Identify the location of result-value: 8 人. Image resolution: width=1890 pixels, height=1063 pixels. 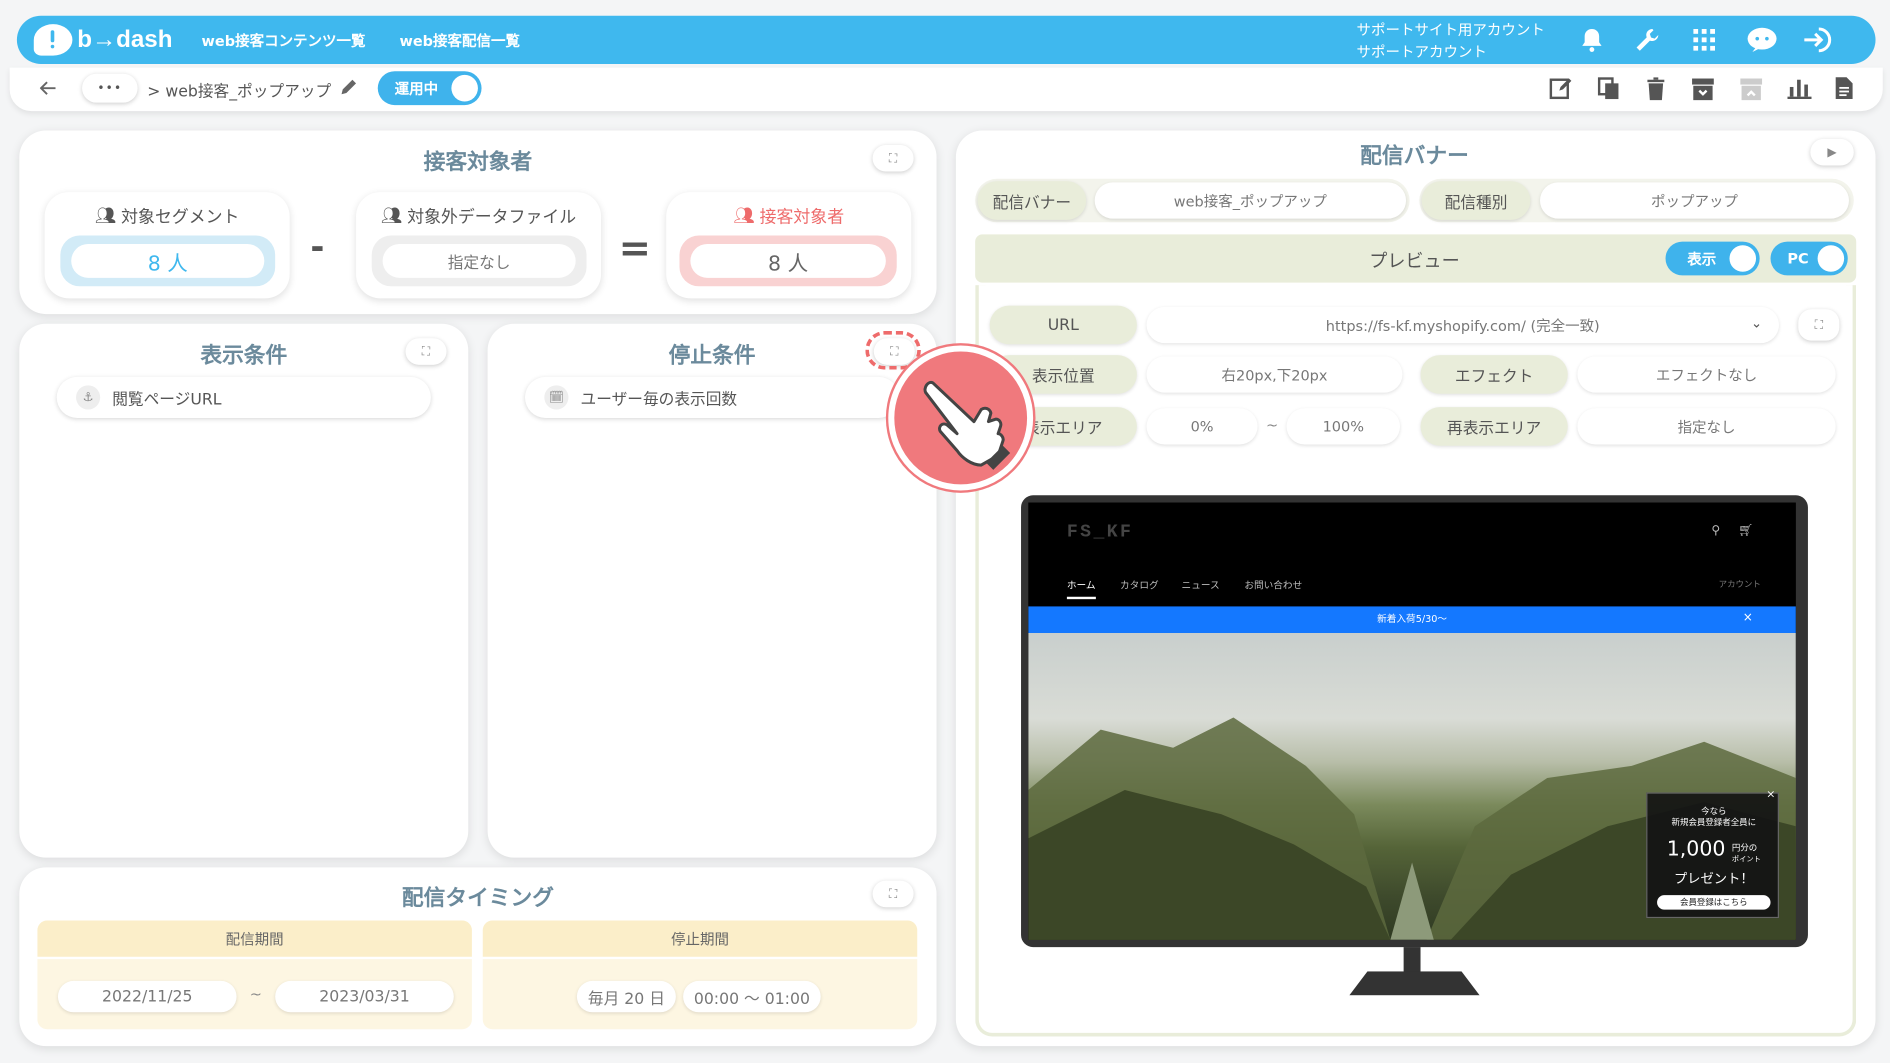
(788, 261).